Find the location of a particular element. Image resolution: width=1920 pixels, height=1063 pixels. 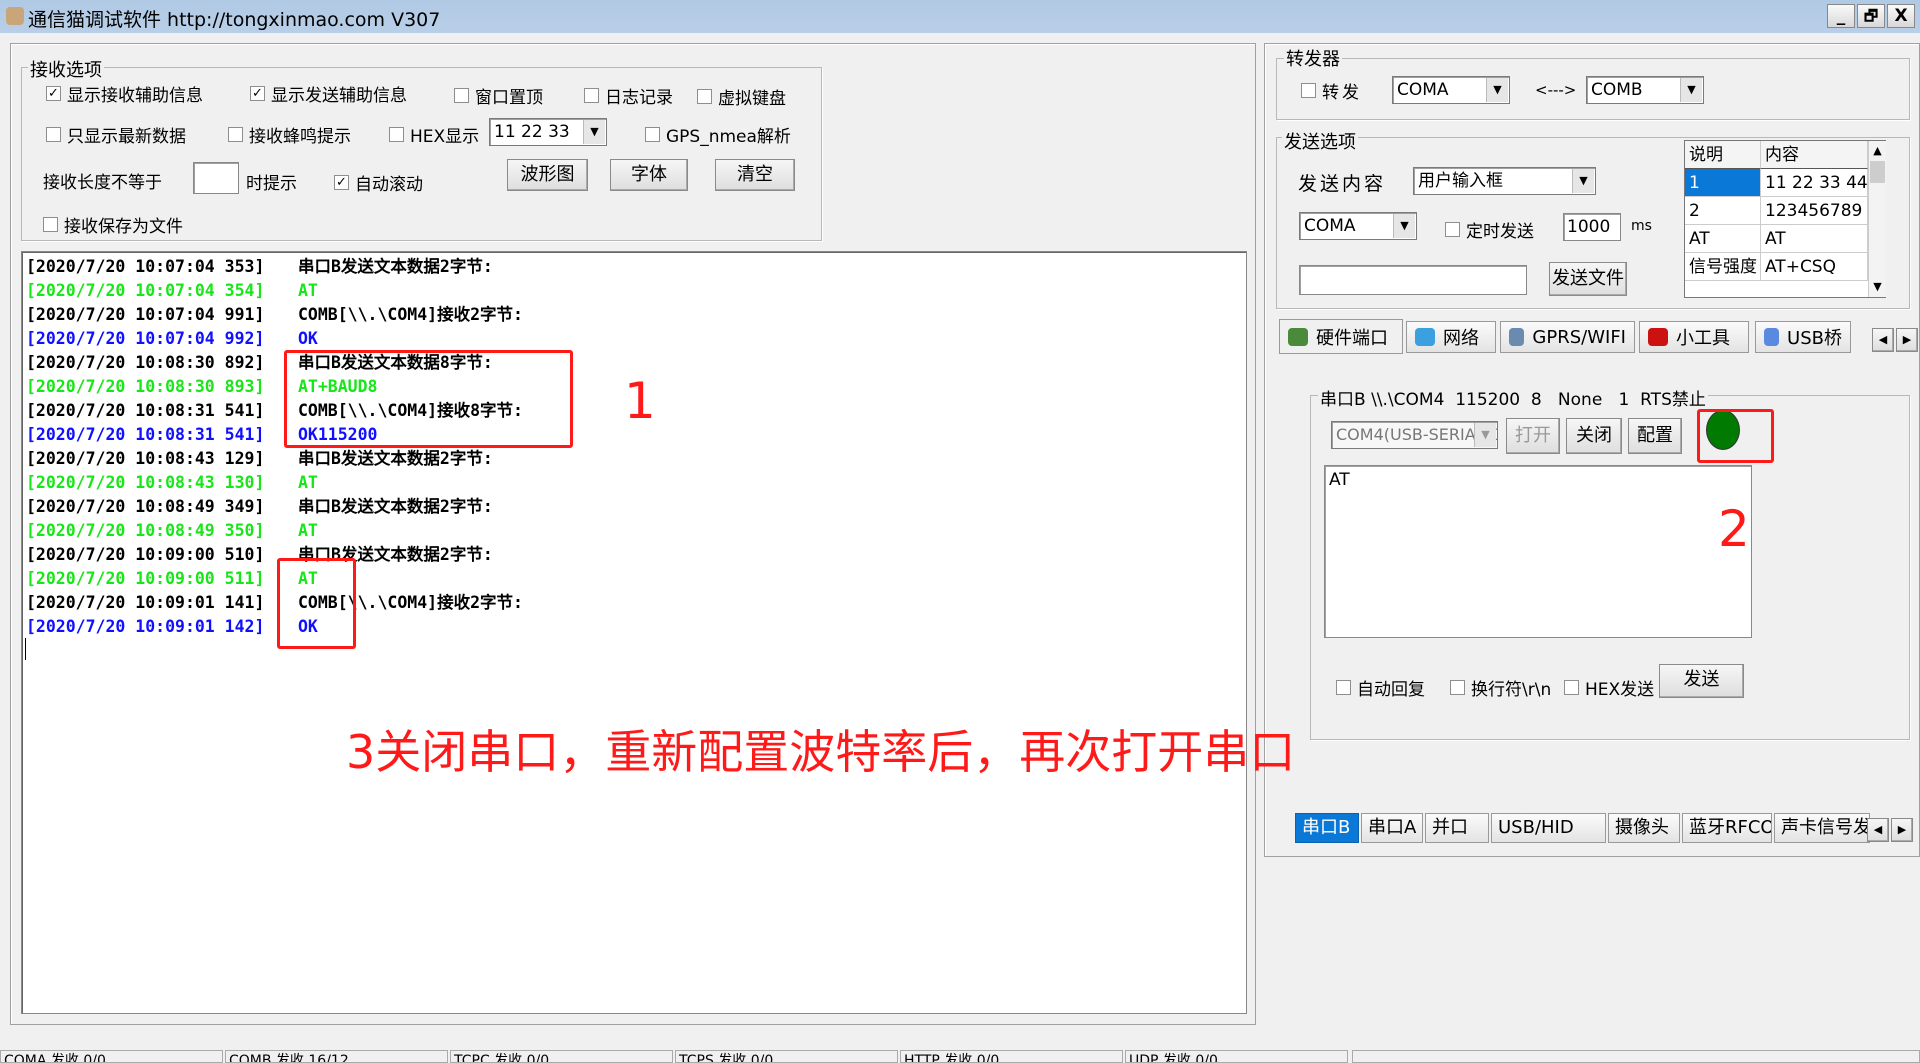

send-port-combo: COMA ▼ is located at coordinates (1358, 226).